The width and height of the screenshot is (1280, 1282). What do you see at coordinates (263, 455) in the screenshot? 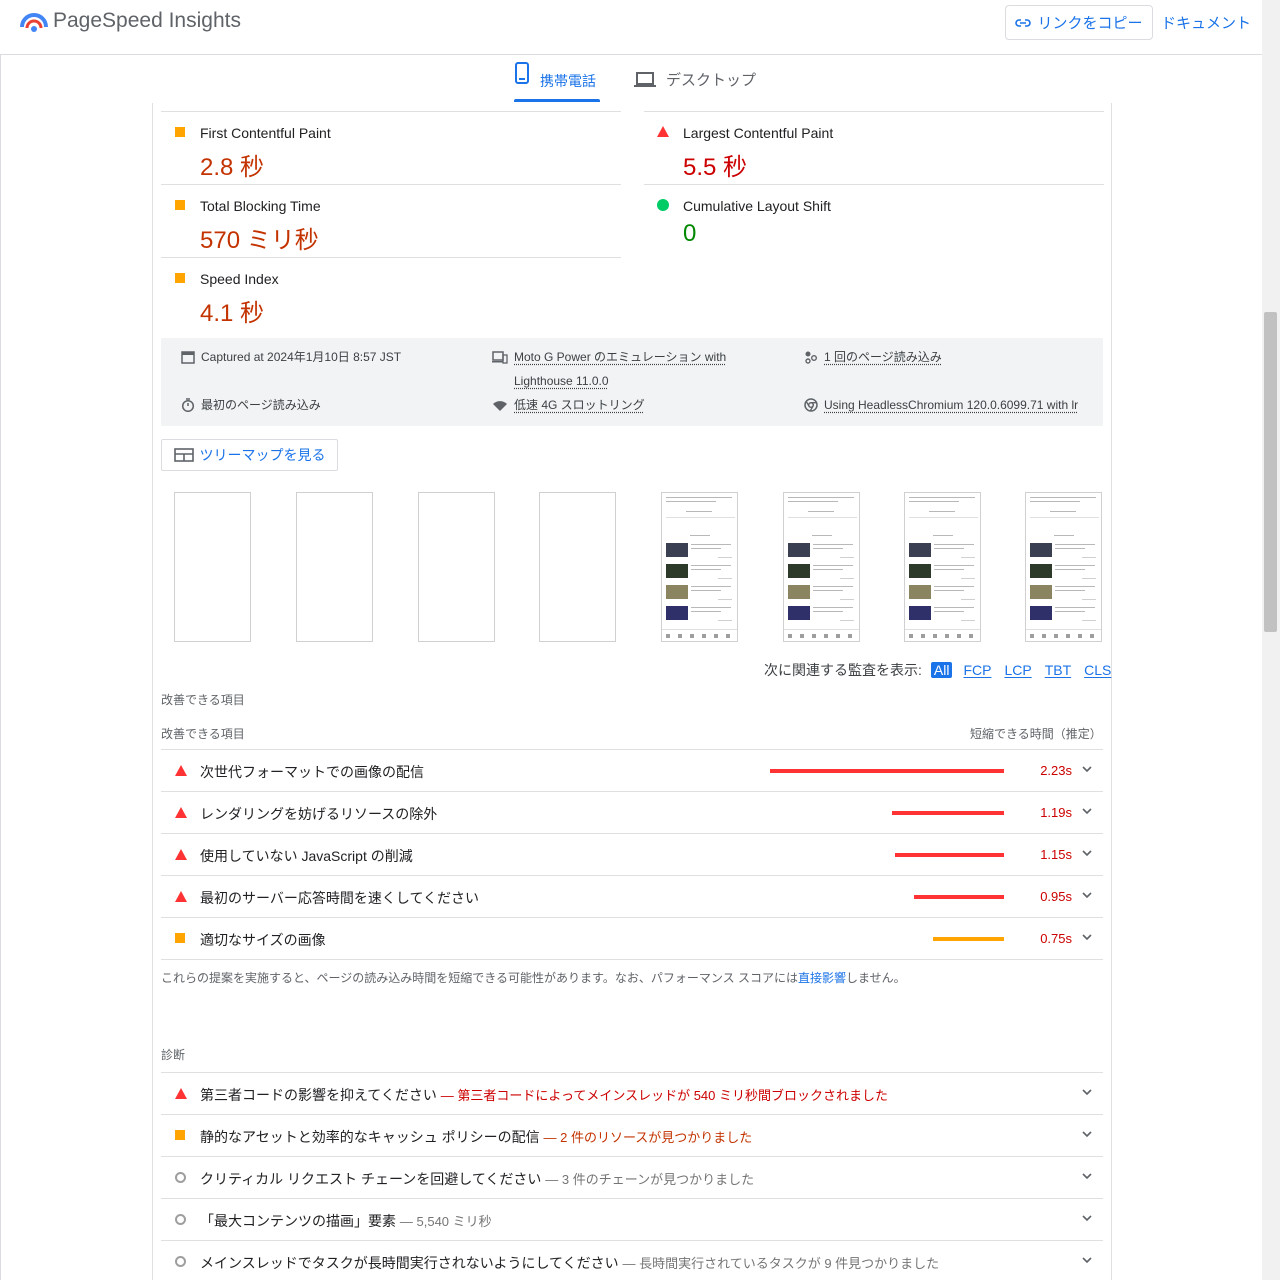
I see `treemap-label: ツリーマップを見る` at bounding box center [263, 455].